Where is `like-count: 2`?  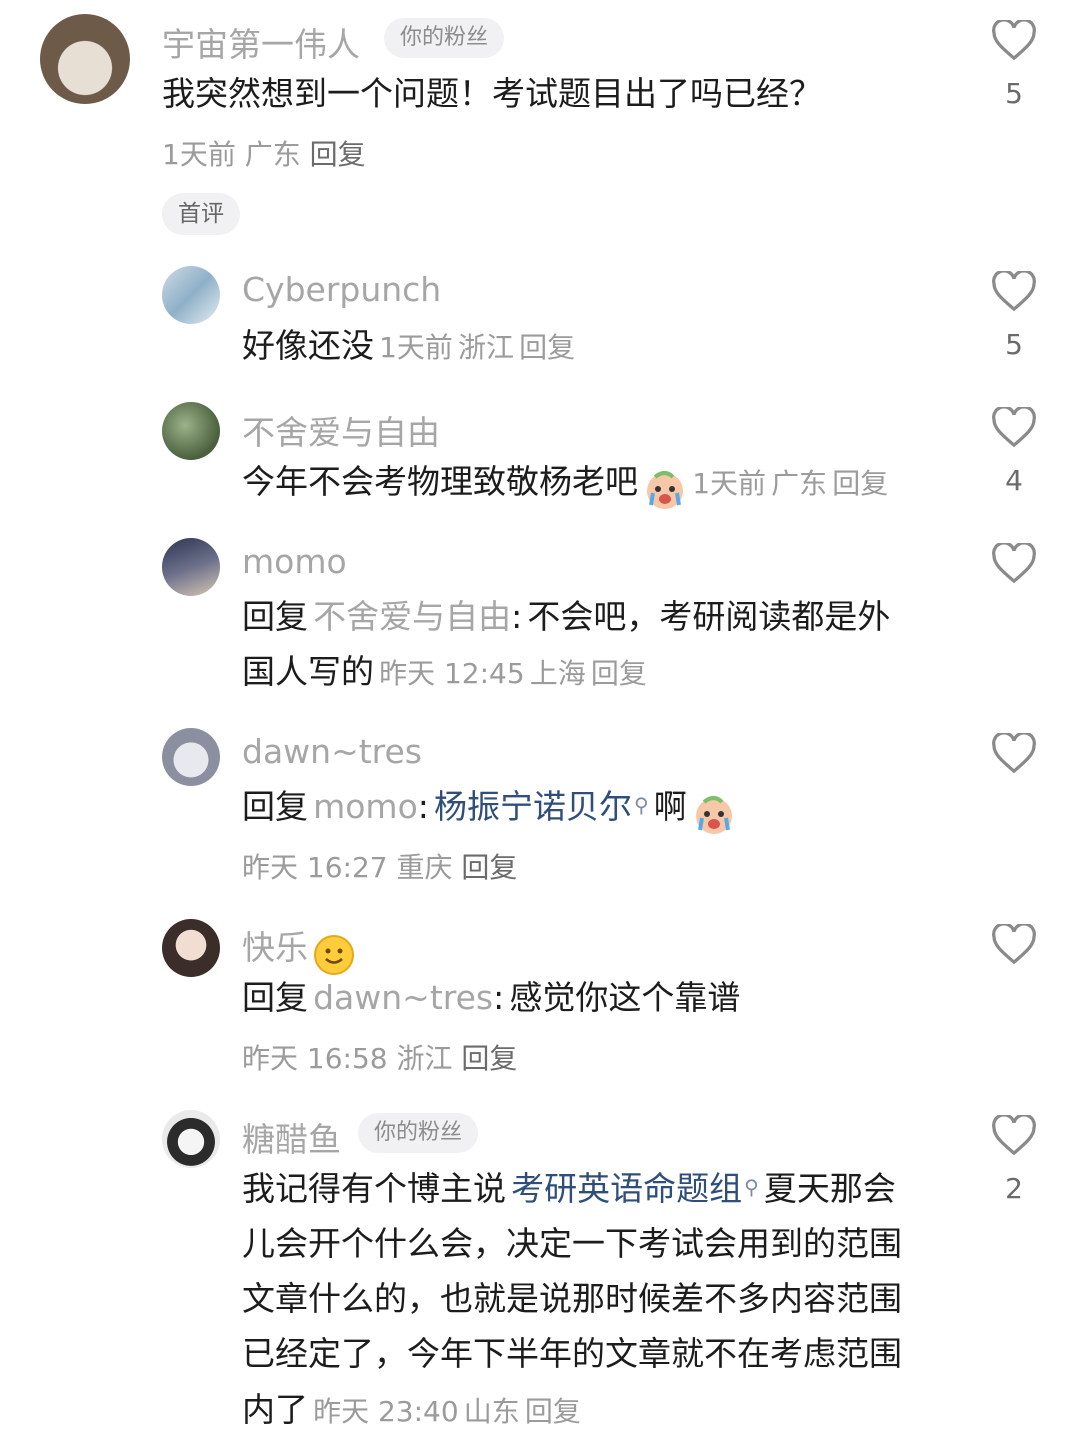
like-count: 2 is located at coordinates (1014, 1188).